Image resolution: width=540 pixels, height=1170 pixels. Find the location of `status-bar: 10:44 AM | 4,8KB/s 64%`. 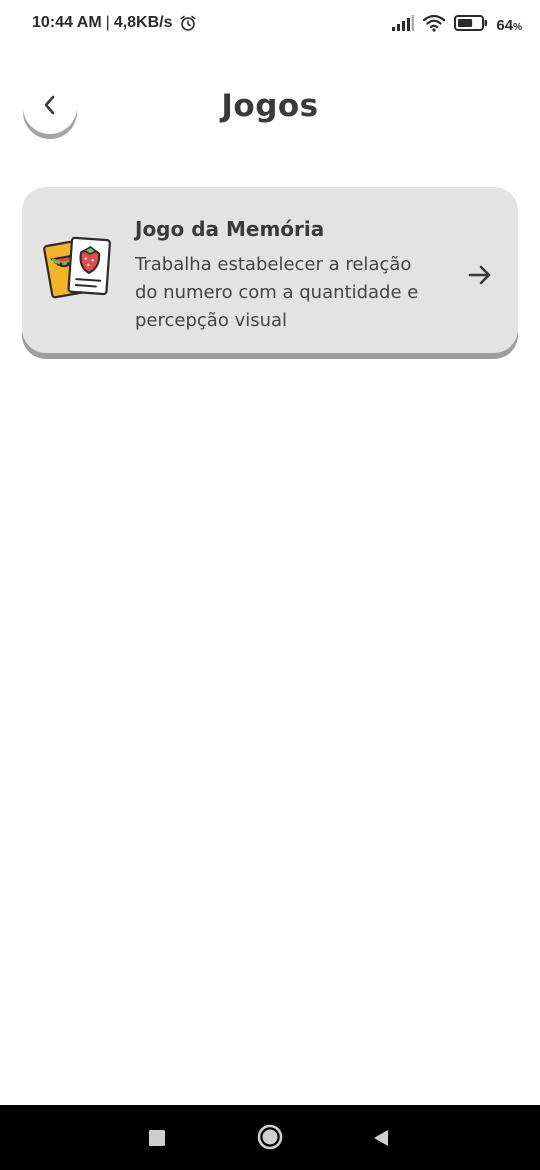

status-bar: 10:44 AM | 4,8KB/s 64% is located at coordinates (270, 25).